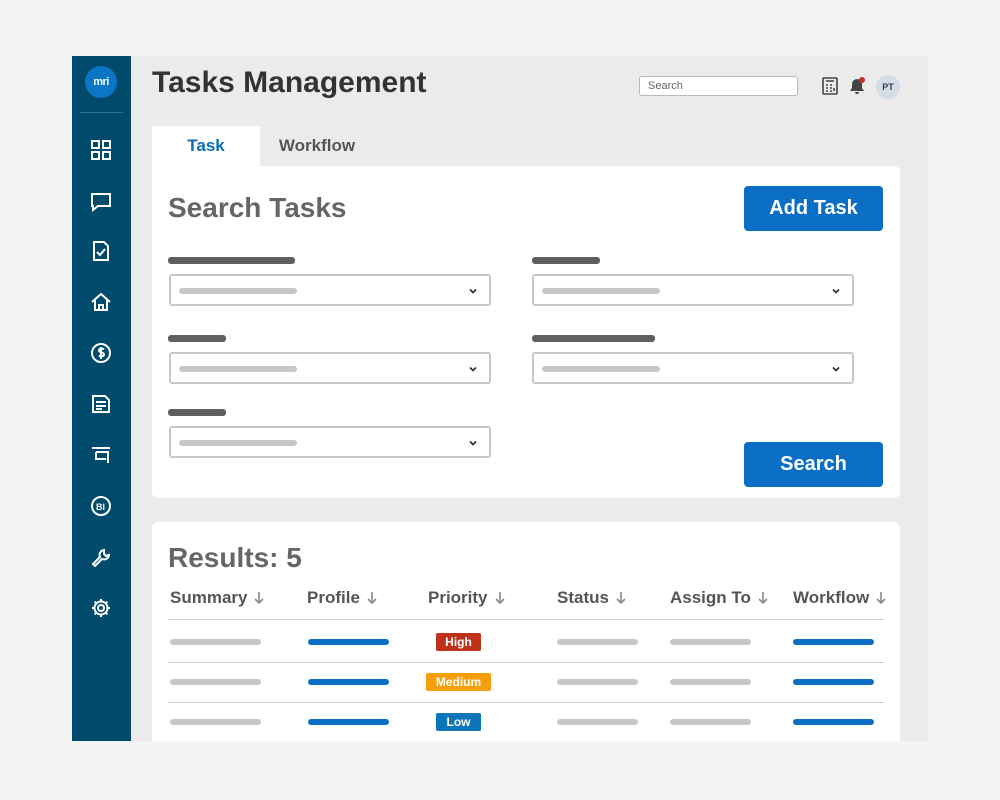  Describe the element at coordinates (888, 87) in the screenshot. I see `user-avatar: PT` at that location.